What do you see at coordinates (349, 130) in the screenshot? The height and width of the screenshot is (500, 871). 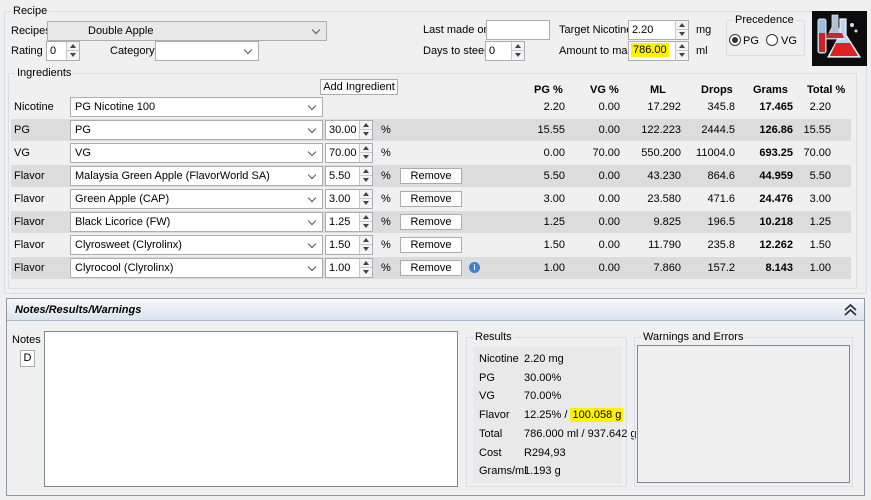 I see `ingredient-percent-stepper: 30.00` at bounding box center [349, 130].